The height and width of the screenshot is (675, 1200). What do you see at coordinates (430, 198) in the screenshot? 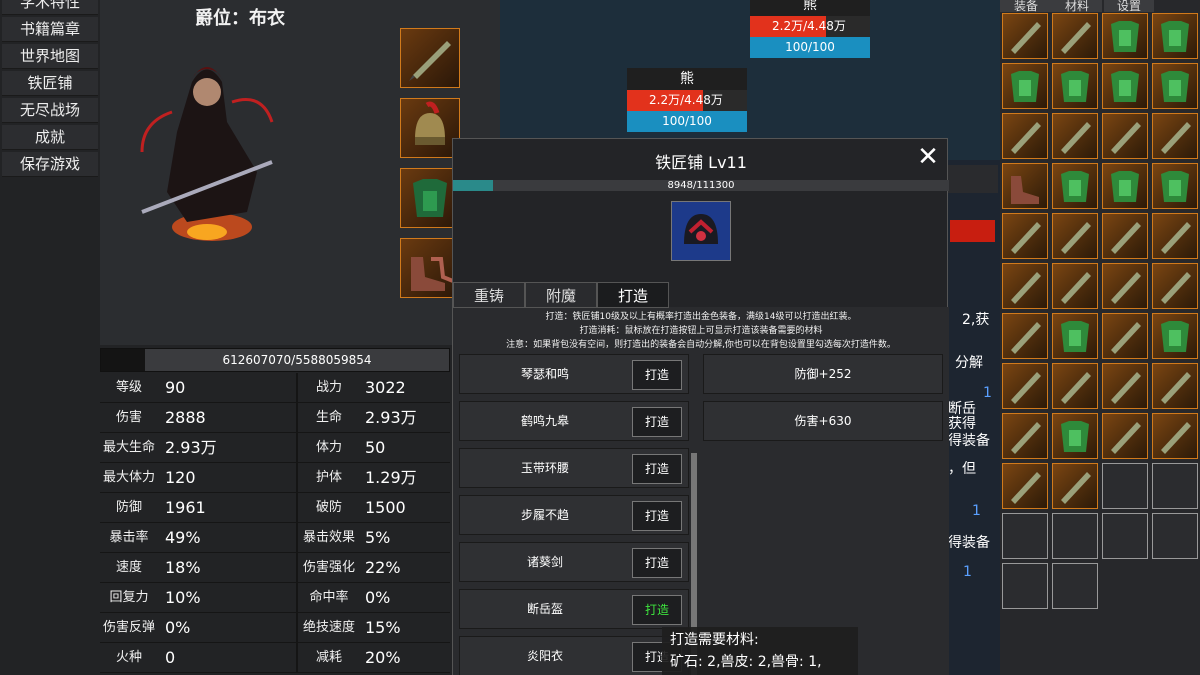
I see `equip-slot-armor` at bounding box center [430, 198].